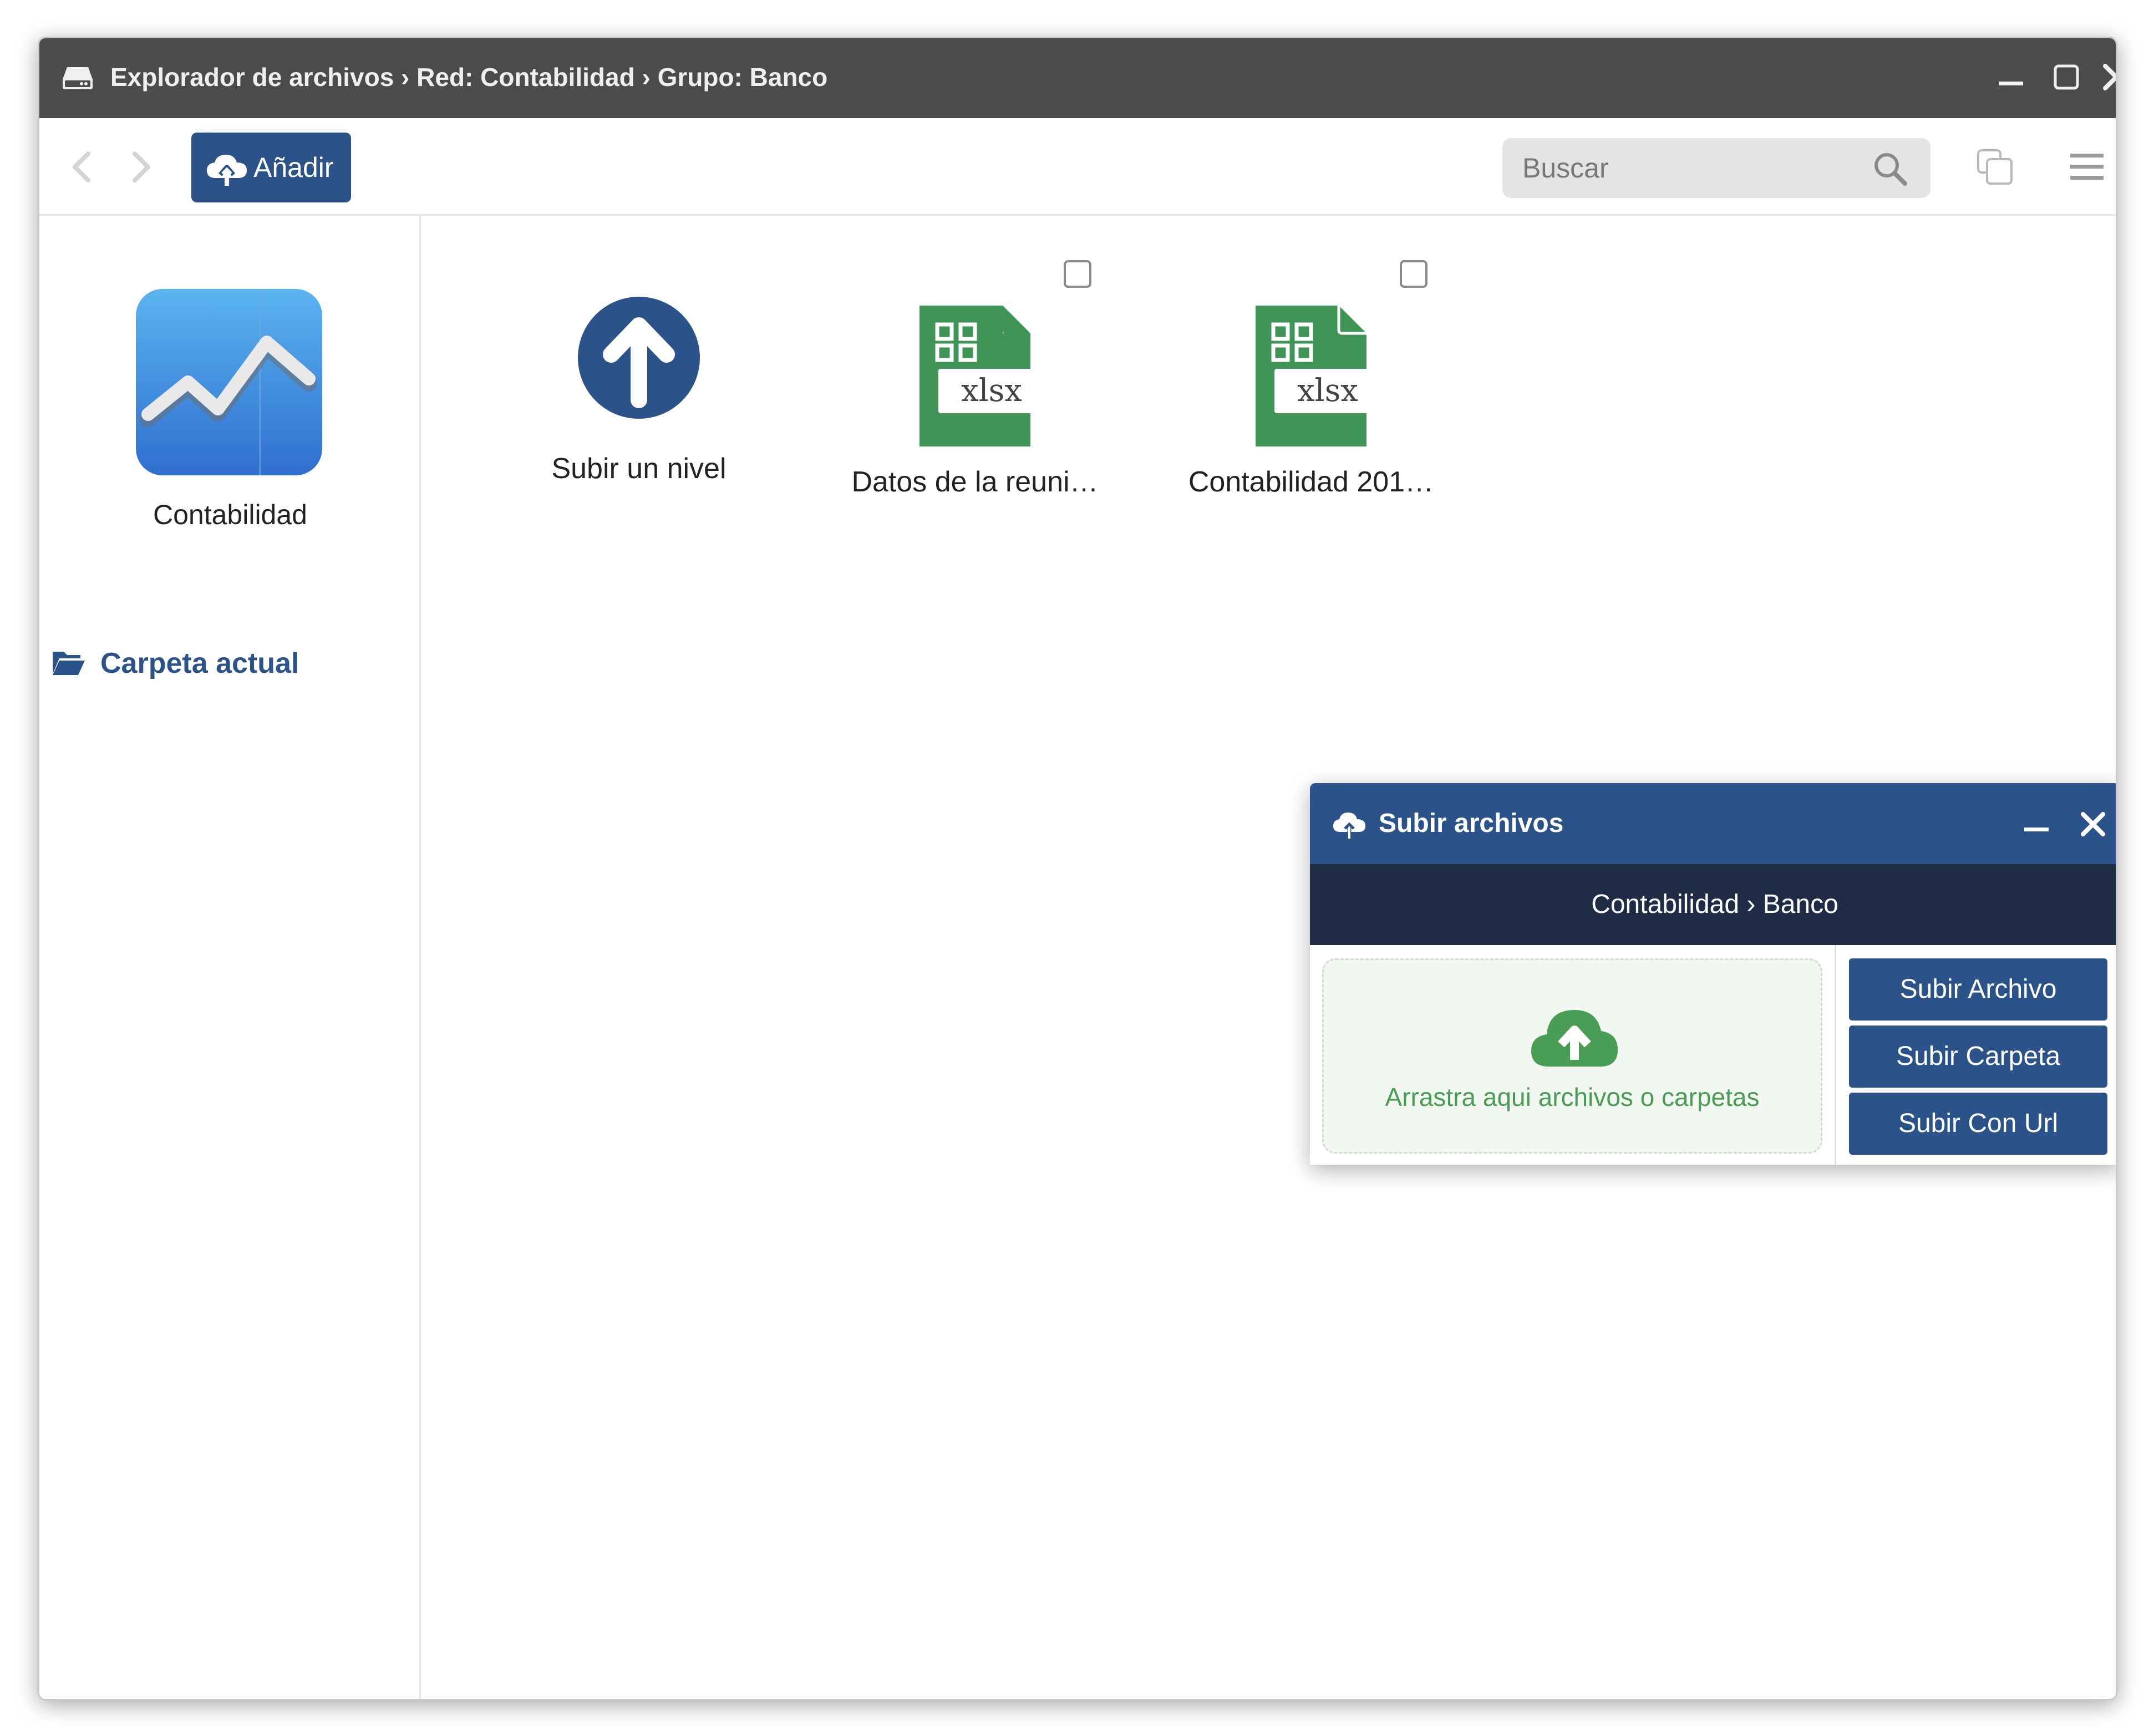 Image resolution: width=2154 pixels, height=1736 pixels. What do you see at coordinates (229, 382) in the screenshot?
I see `accounting-app-icon` at bounding box center [229, 382].